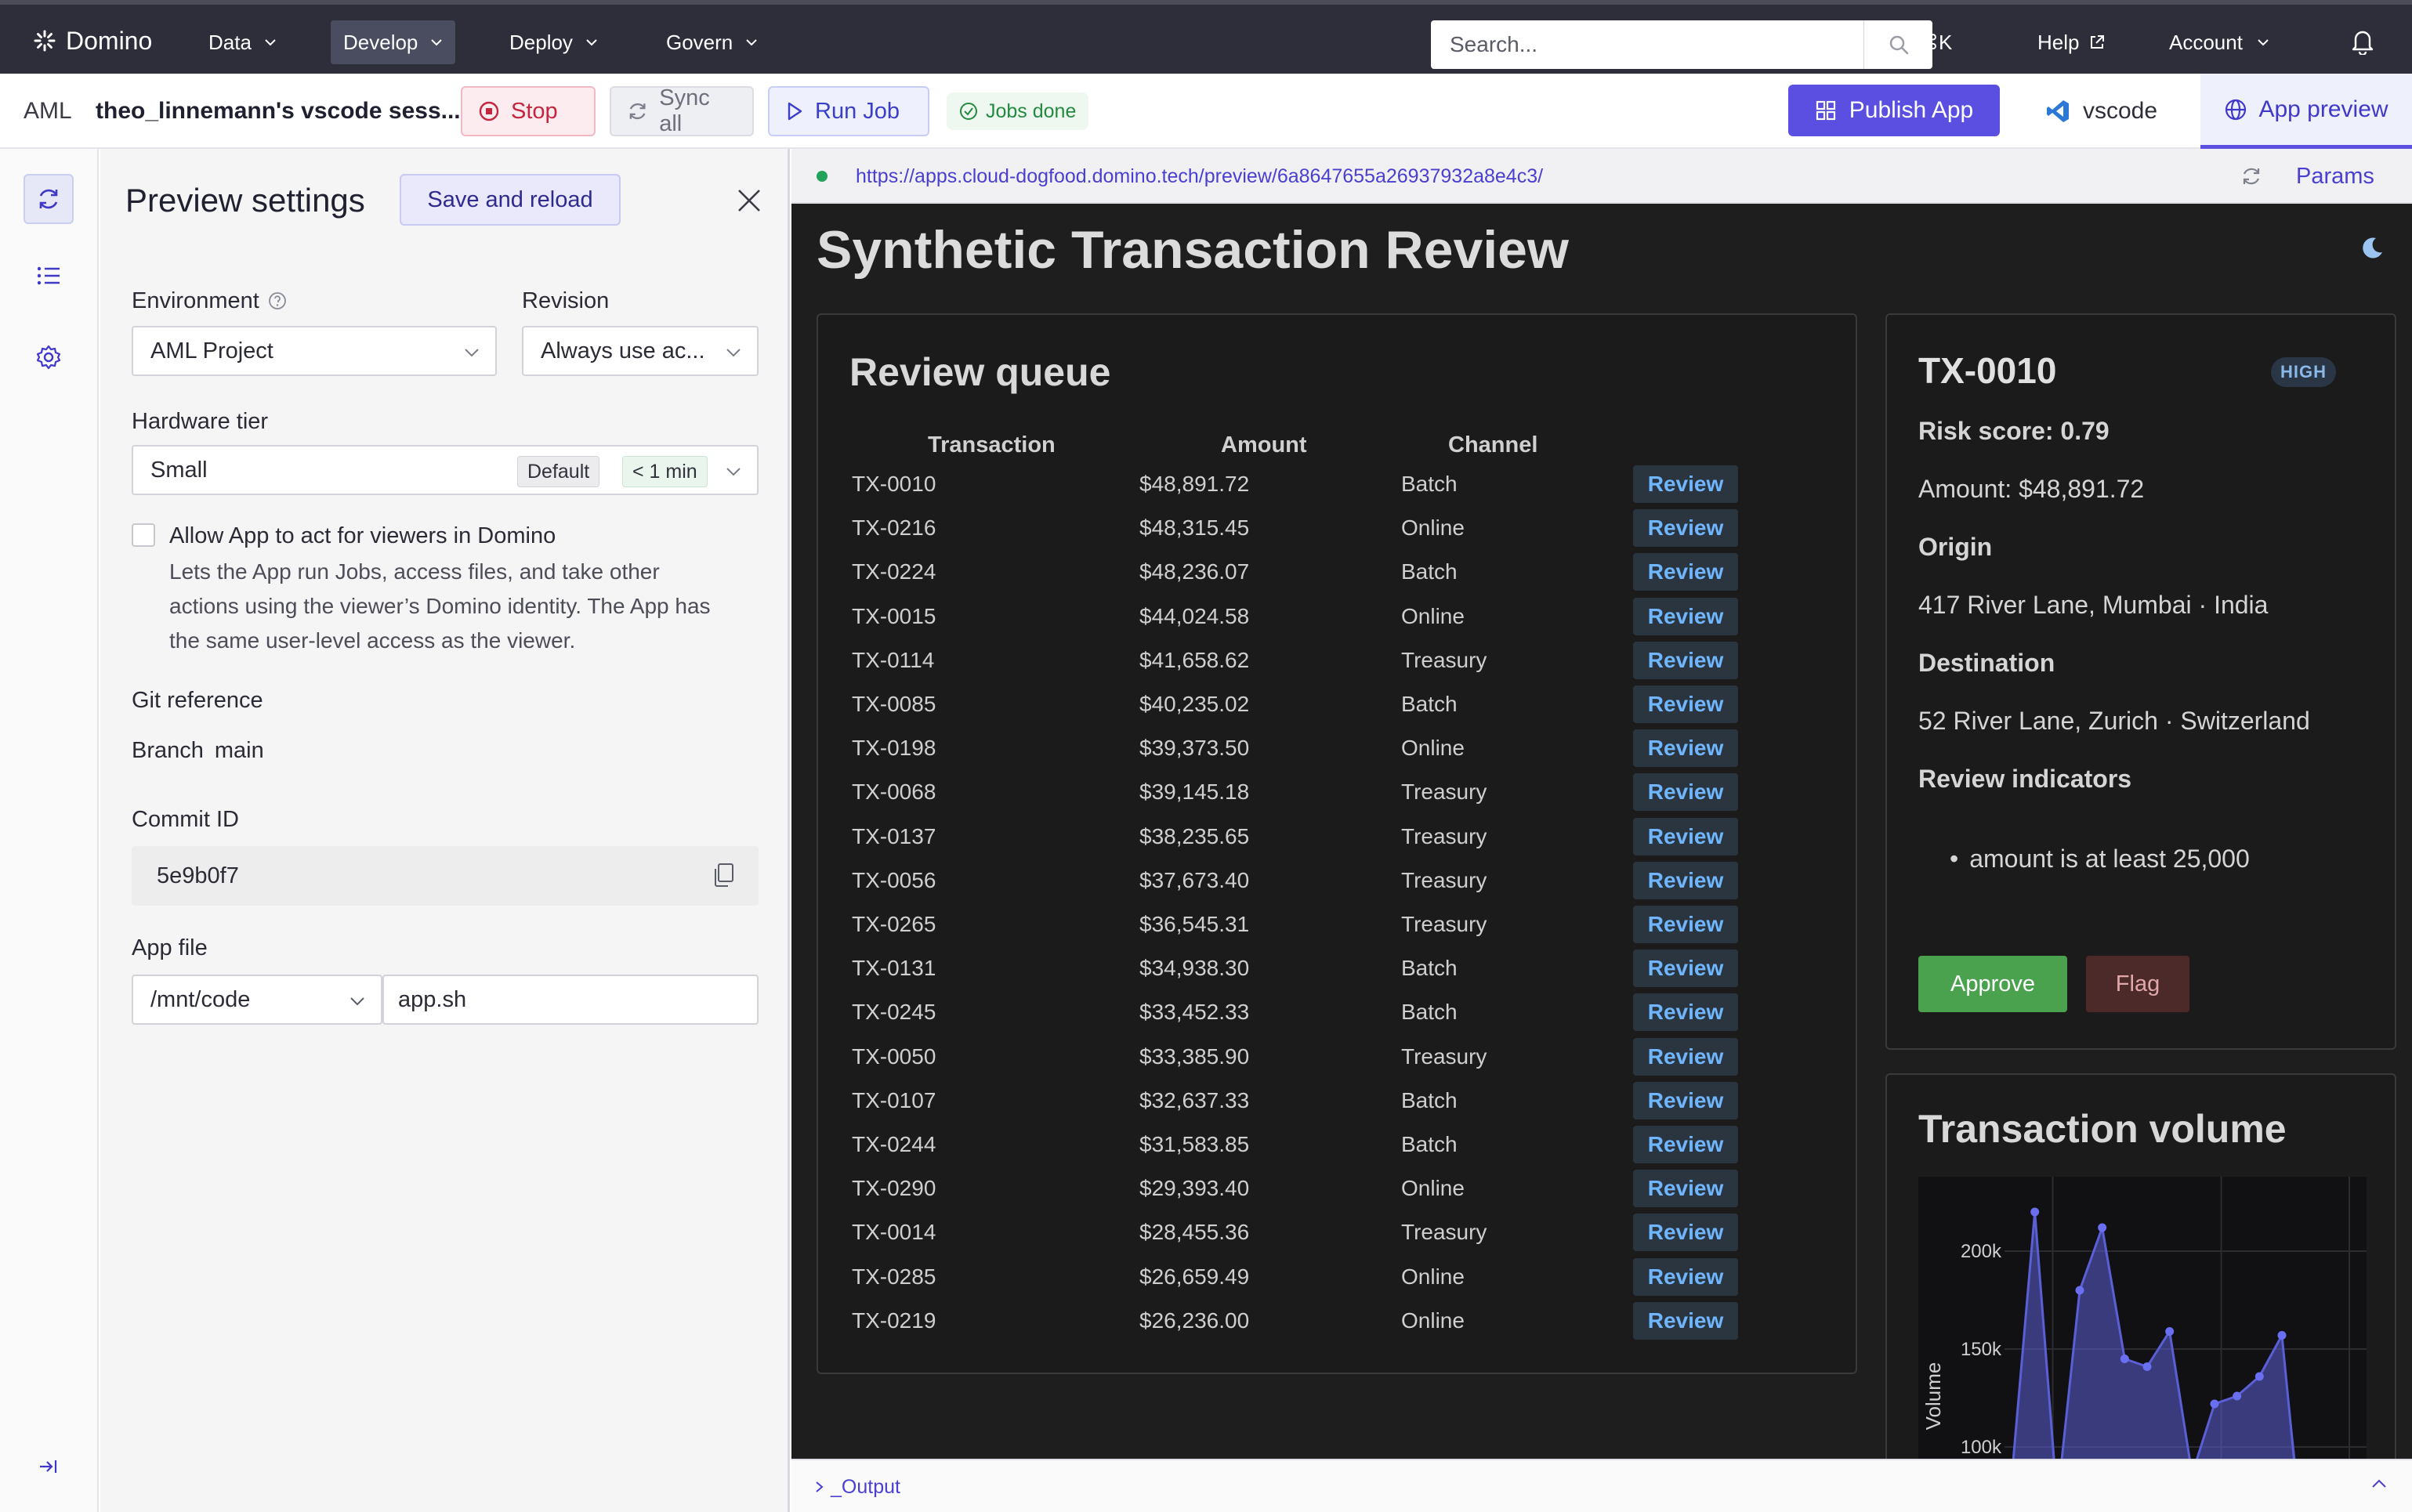 This screenshot has width=2412, height=1512. What do you see at coordinates (1293, 749) in the screenshot?
I see `table-row: TX-0198 $39,373.50 Online Review` at bounding box center [1293, 749].